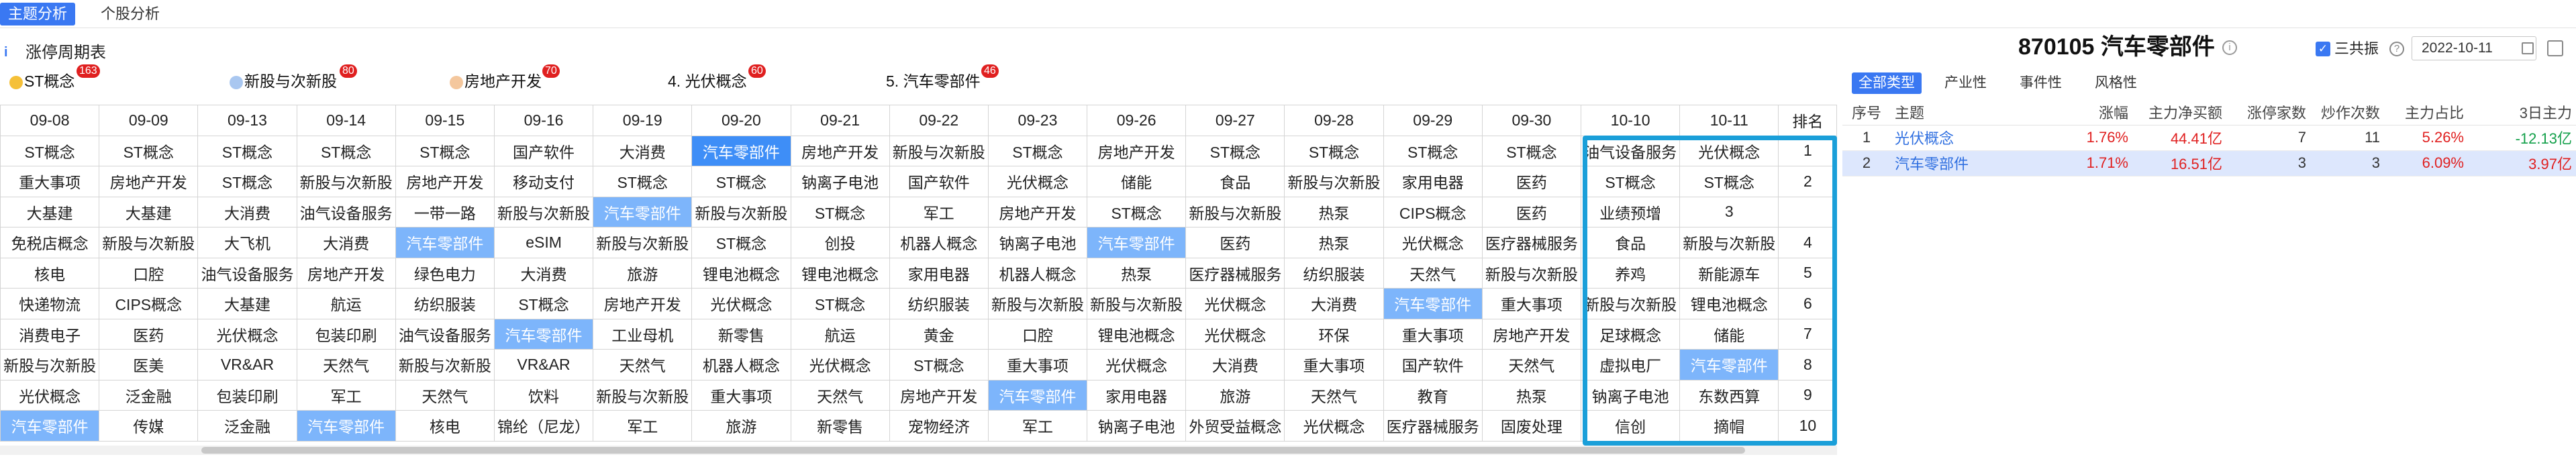 The image size is (2576, 459). Describe the element at coordinates (942, 78) in the screenshot. I see `ranking-item-5: 5. 汽车零部件 46` at that location.